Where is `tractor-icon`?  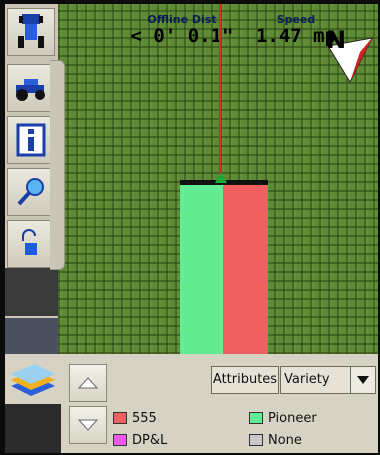 tractor-icon is located at coordinates (30, 90).